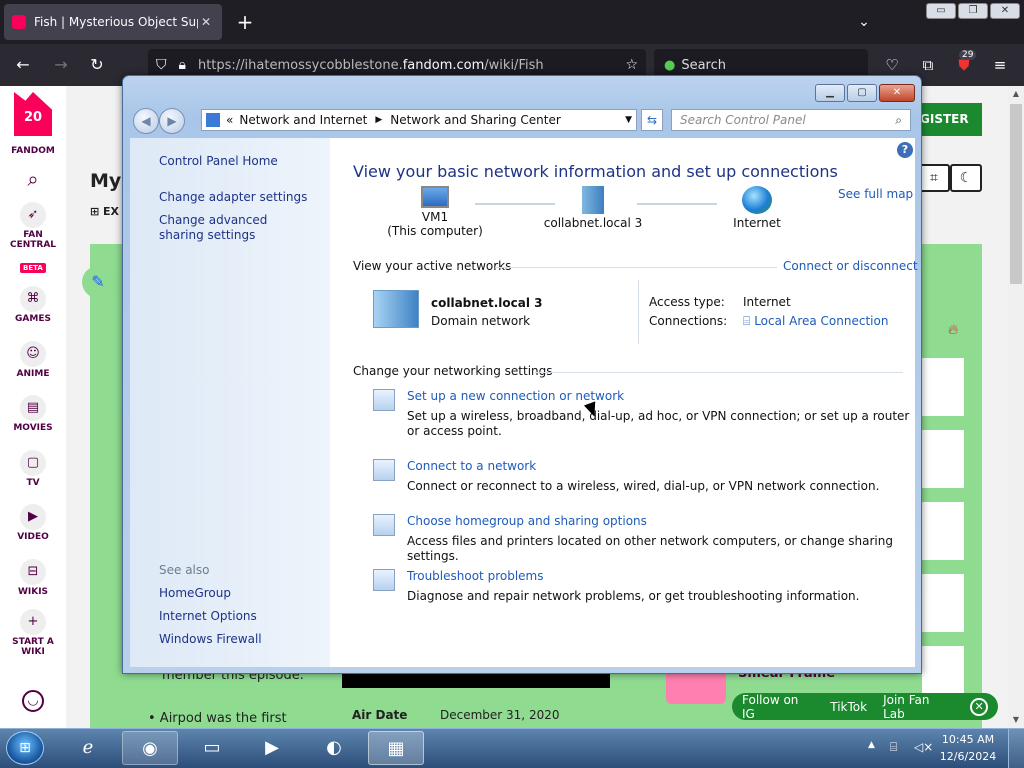 This screenshot has height=768, width=1024. Describe the element at coordinates (396, 748) in the screenshot. I see `control-panel-taskbar-icon: ▦` at that location.